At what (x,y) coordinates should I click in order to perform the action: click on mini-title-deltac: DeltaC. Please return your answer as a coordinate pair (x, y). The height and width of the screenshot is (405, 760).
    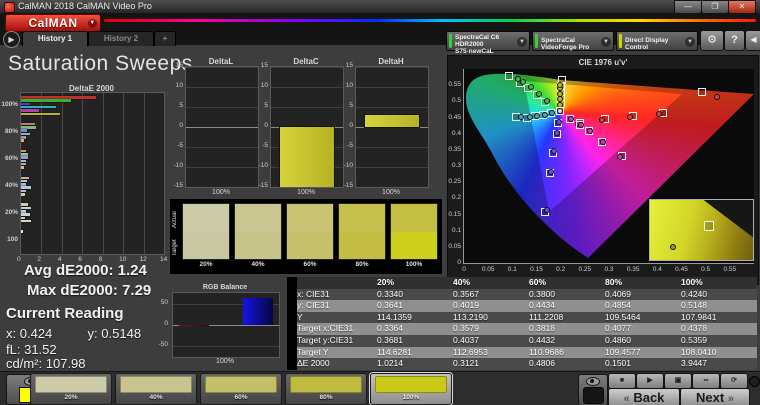
    Looking at the image, I should click on (306, 61).